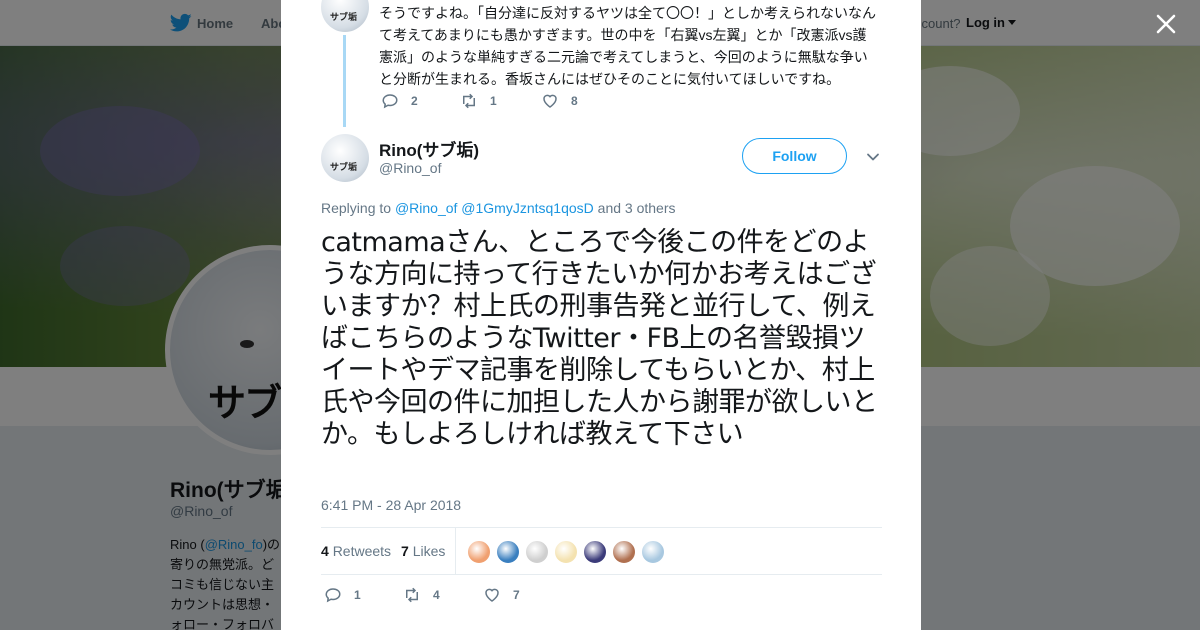 The height and width of the screenshot is (630, 1200). I want to click on author-handle: @Rino_of, so click(410, 168).